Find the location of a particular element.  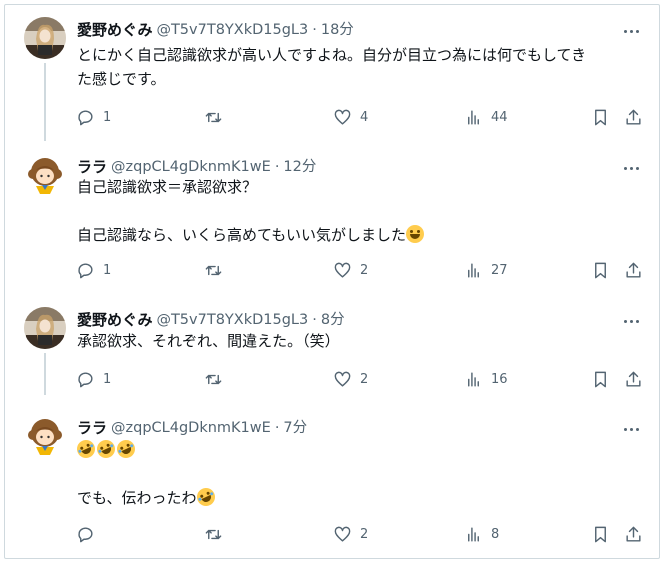

like-button: 4 is located at coordinates (350, 117).